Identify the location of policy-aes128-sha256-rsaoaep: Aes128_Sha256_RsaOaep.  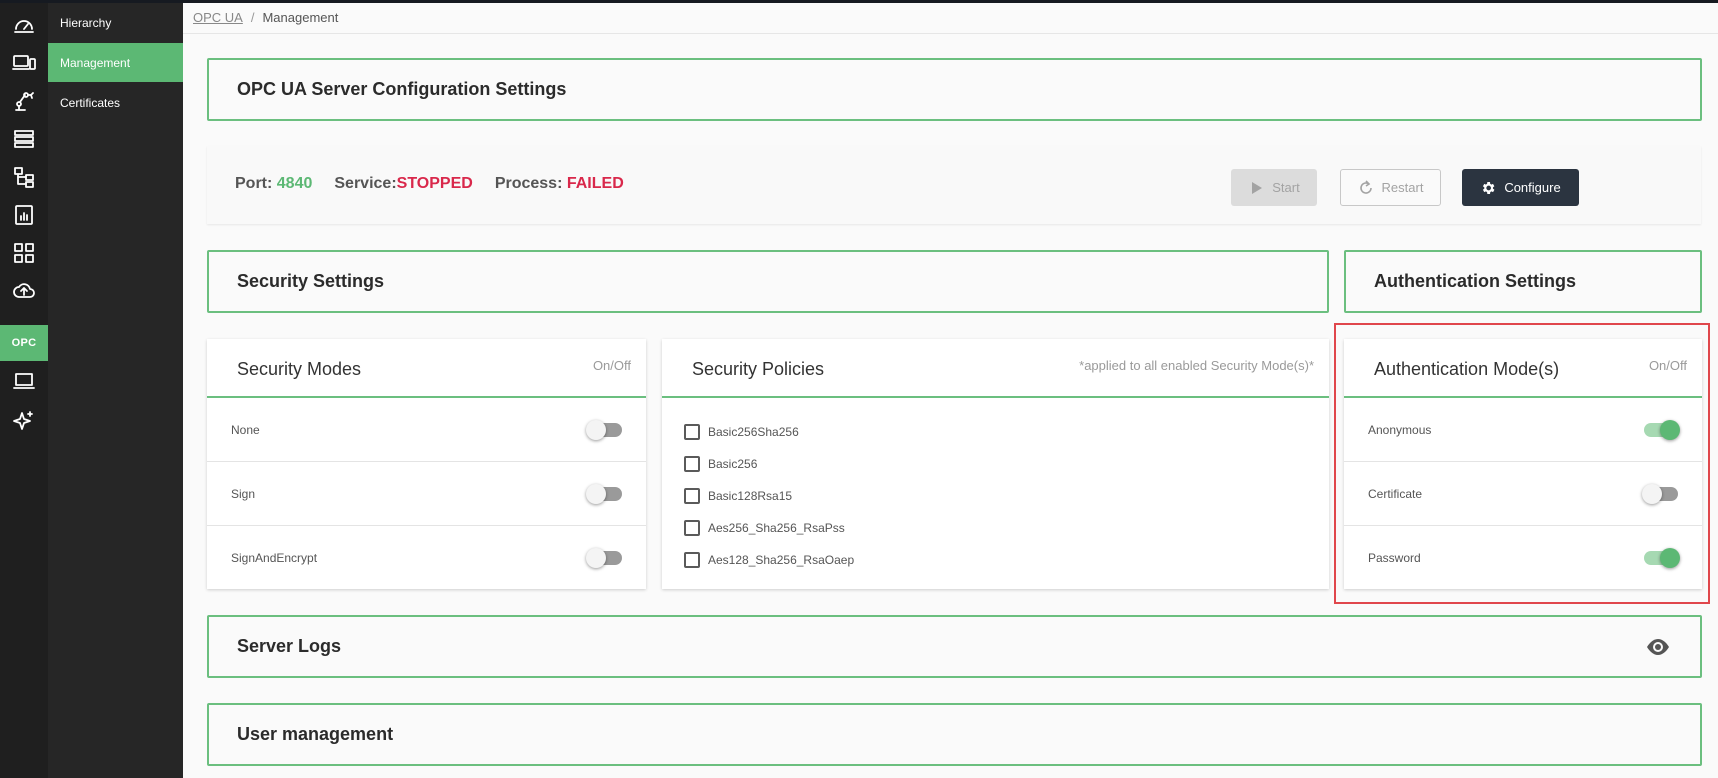
(769, 560).